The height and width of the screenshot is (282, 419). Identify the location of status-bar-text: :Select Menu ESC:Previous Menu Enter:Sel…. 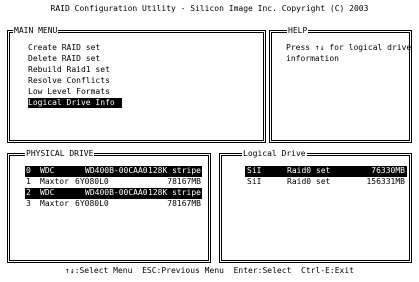
(214, 270).